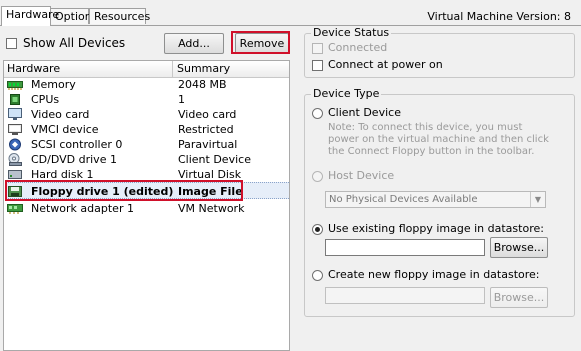 The image size is (581, 351). I want to click on vm-version-label: Virtual Machine Version: 8, so click(499, 16).